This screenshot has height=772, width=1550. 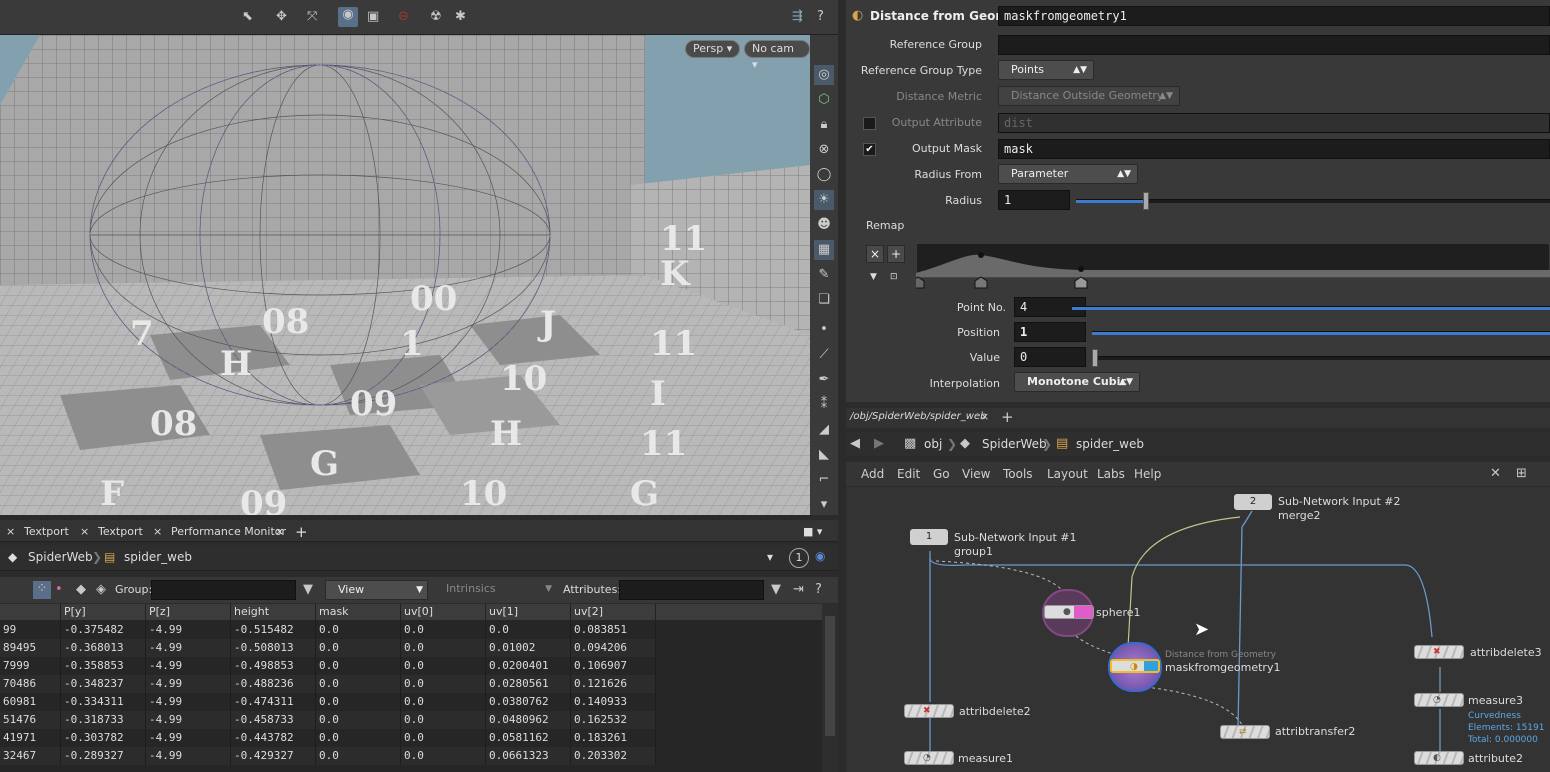 What do you see at coordinates (103, 720) in the screenshot?
I see `table-cell: -0.318733` at bounding box center [103, 720].